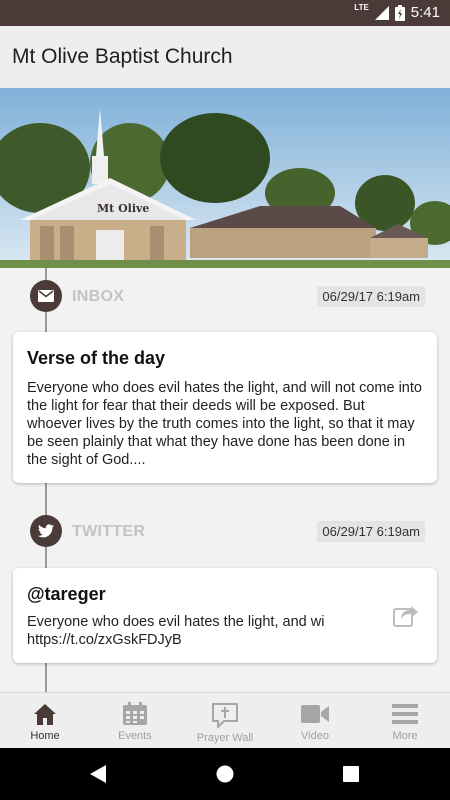  What do you see at coordinates (381, 12) in the screenshot?
I see `signal-icon` at bounding box center [381, 12].